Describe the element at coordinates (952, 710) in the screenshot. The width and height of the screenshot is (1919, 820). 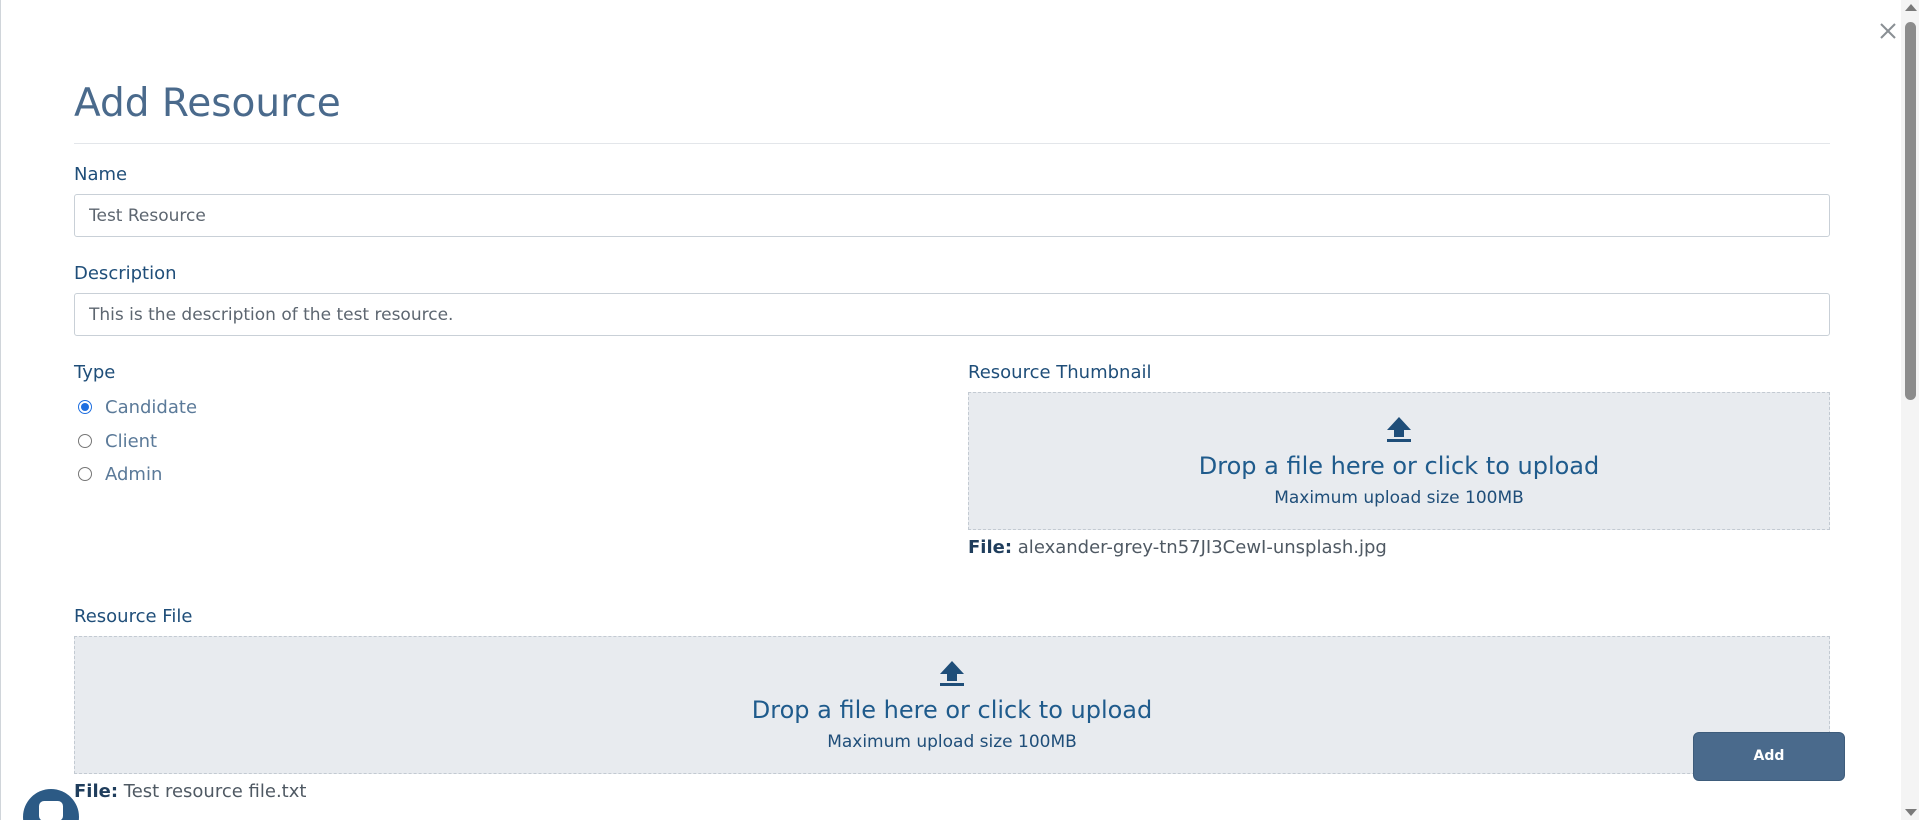
I see `resource-file-dropzone-text: Drop a file here or click to upload` at that location.